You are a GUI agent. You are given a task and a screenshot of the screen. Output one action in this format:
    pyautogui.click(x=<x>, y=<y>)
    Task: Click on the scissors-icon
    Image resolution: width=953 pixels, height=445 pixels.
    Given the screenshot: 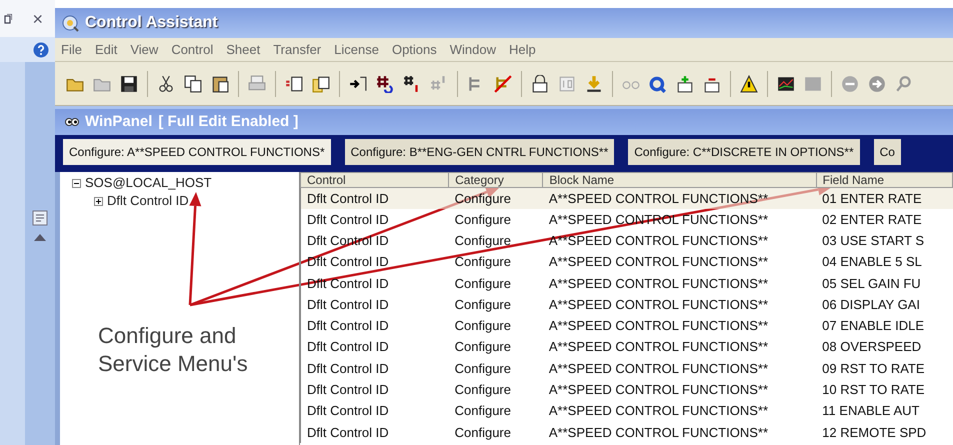 What is the action you would take?
    pyautogui.click(x=166, y=83)
    